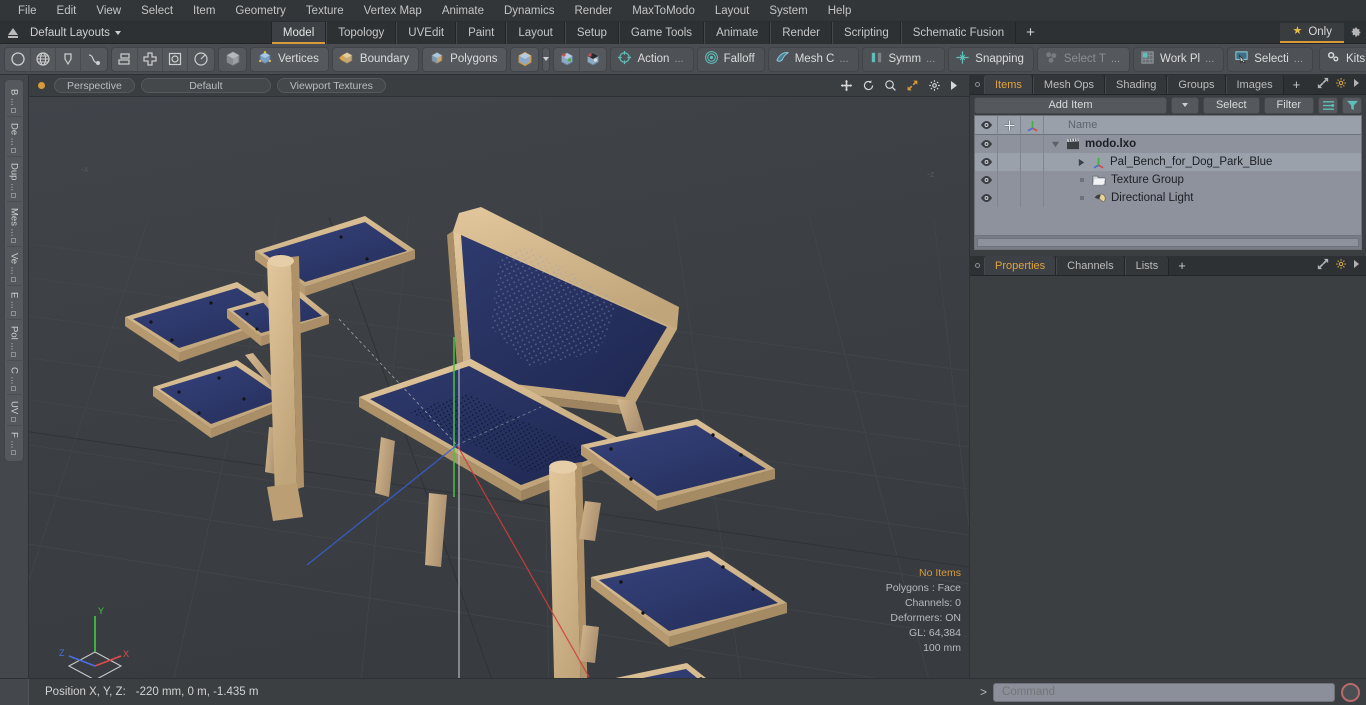 Image resolution: width=1366 pixels, height=705 pixels. I want to click on layout-tab-paint: Paint, so click(481, 32).